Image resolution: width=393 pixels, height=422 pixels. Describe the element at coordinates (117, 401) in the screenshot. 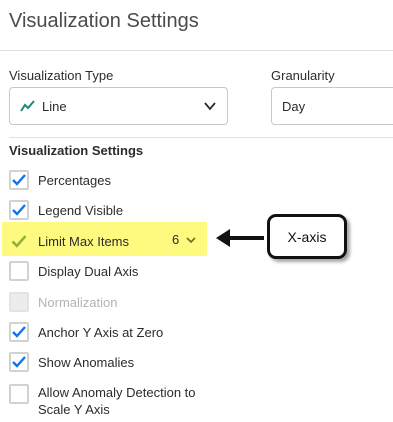

I see `allow-anomaly-label: Allow Anomaly Detection to Scale Y Axis` at that location.